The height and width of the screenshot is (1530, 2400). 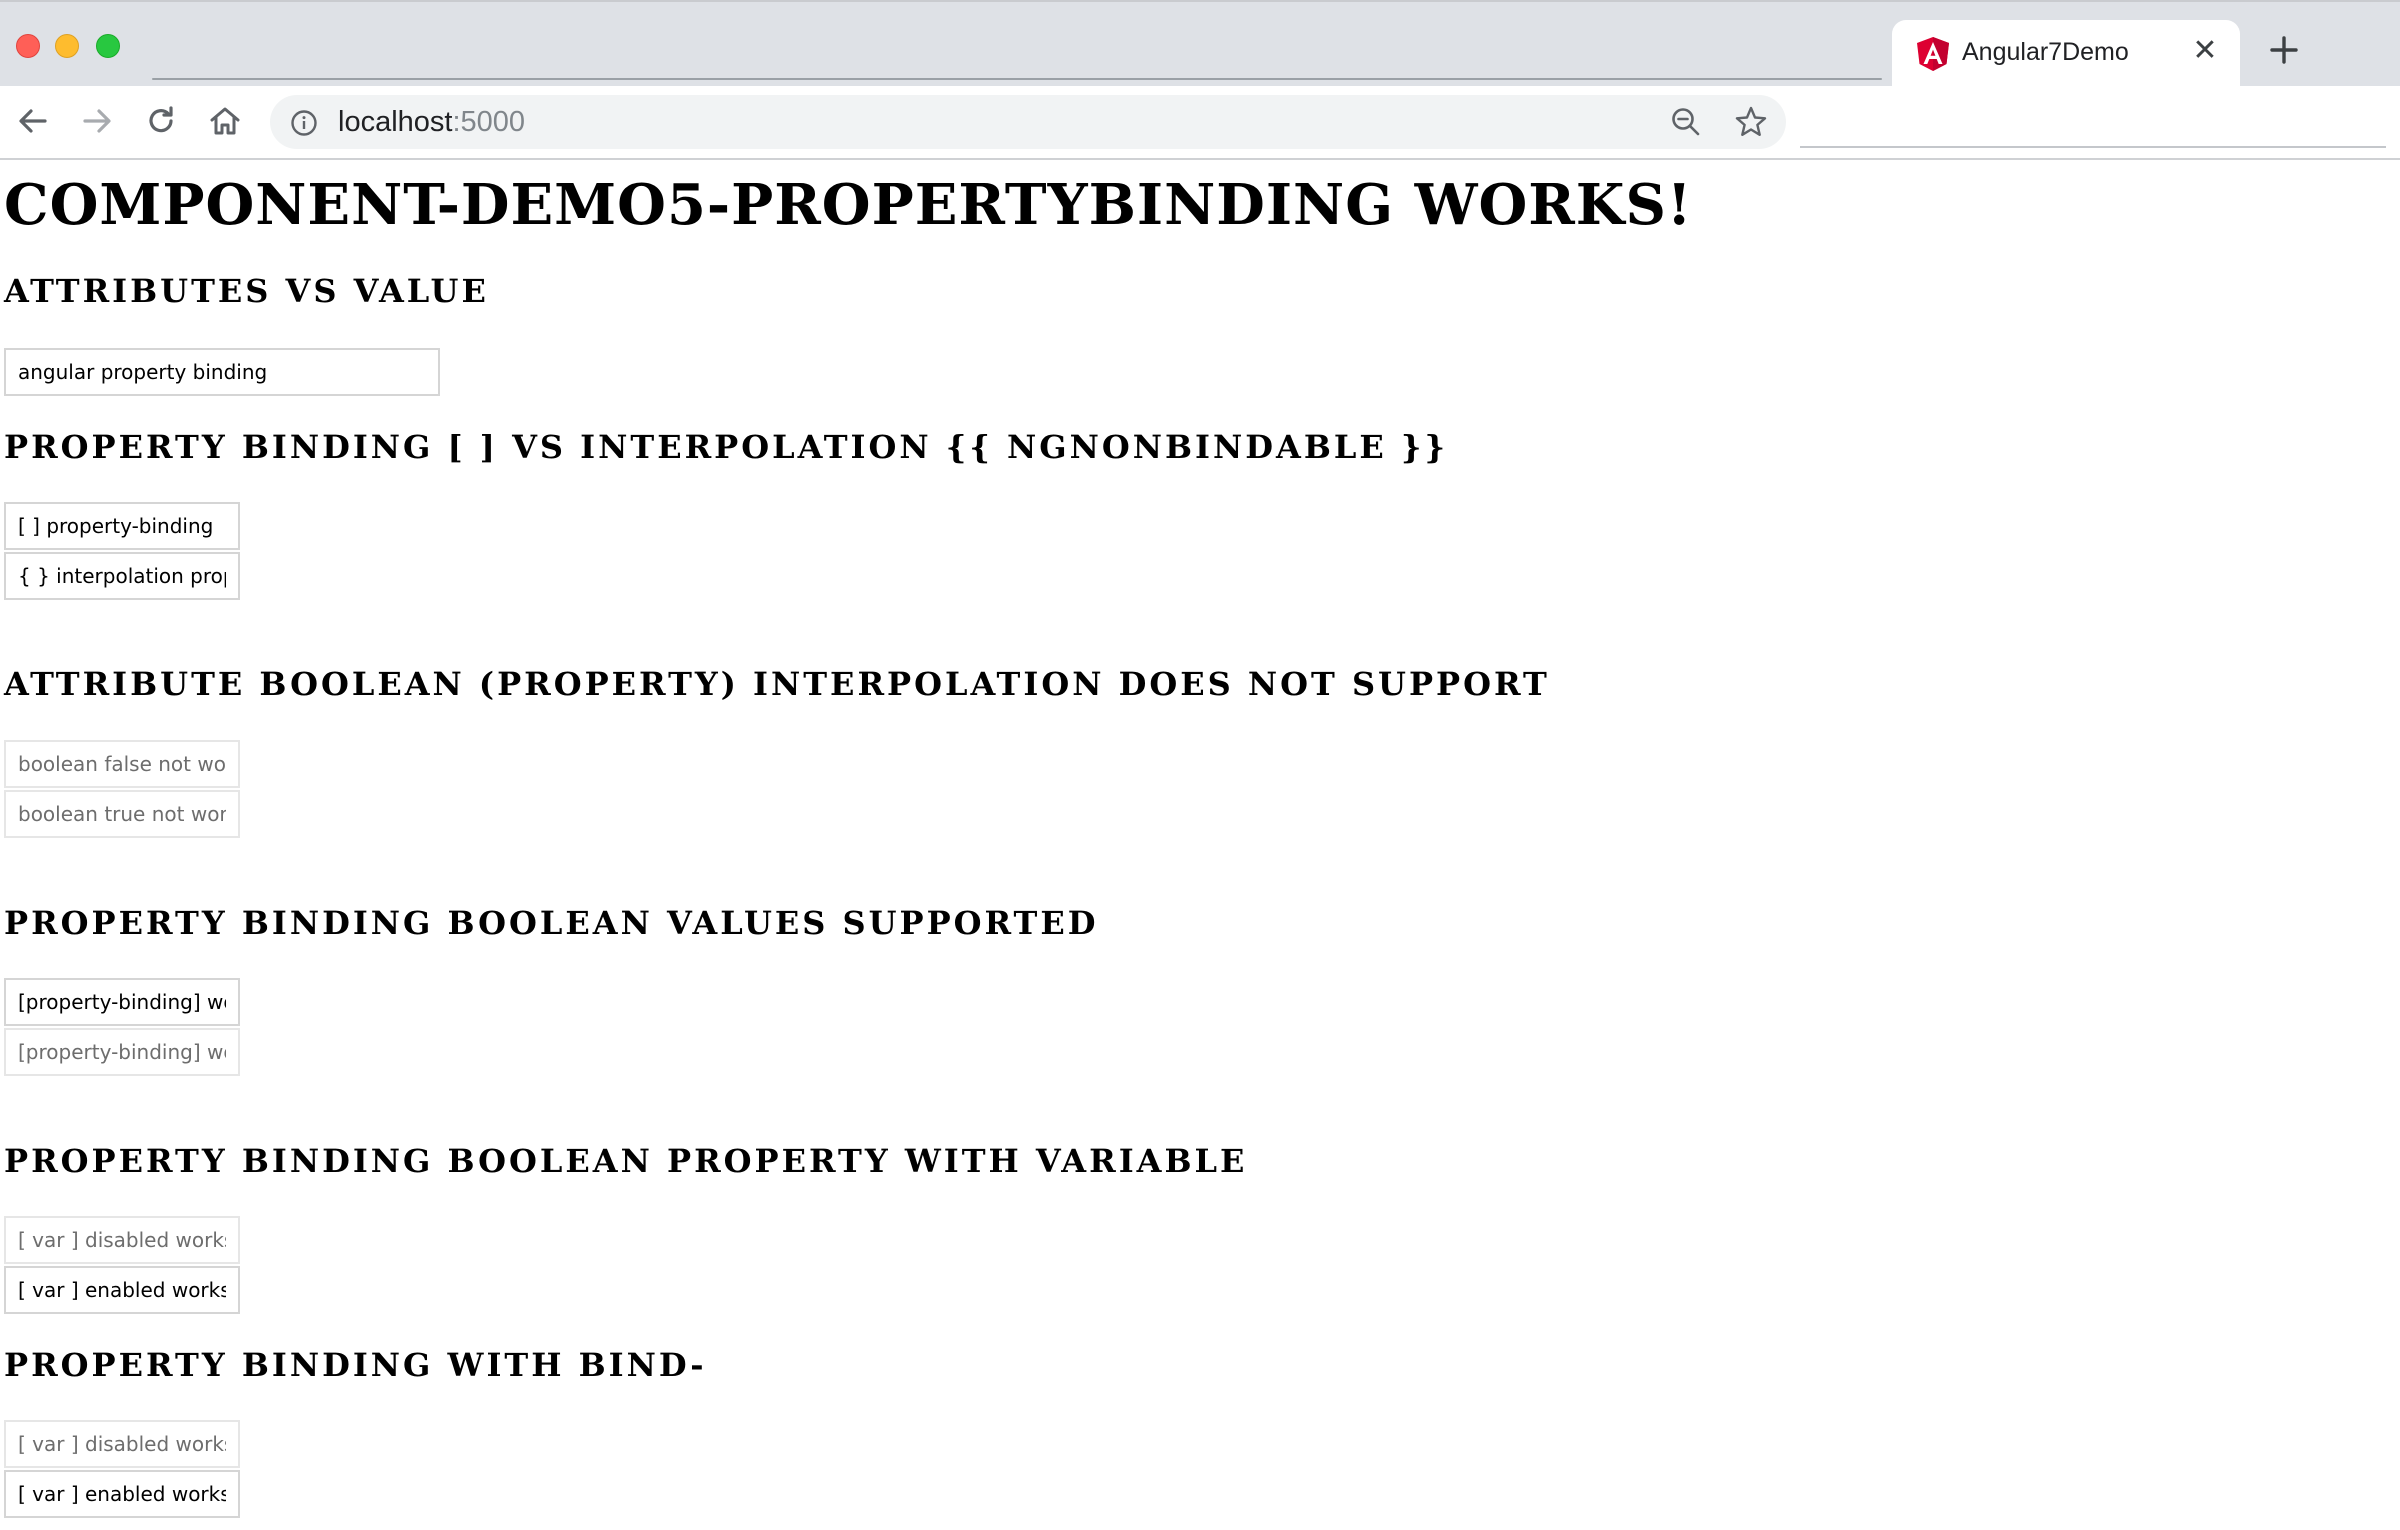 I want to click on extensions-area-divider, so click(x=2093, y=147).